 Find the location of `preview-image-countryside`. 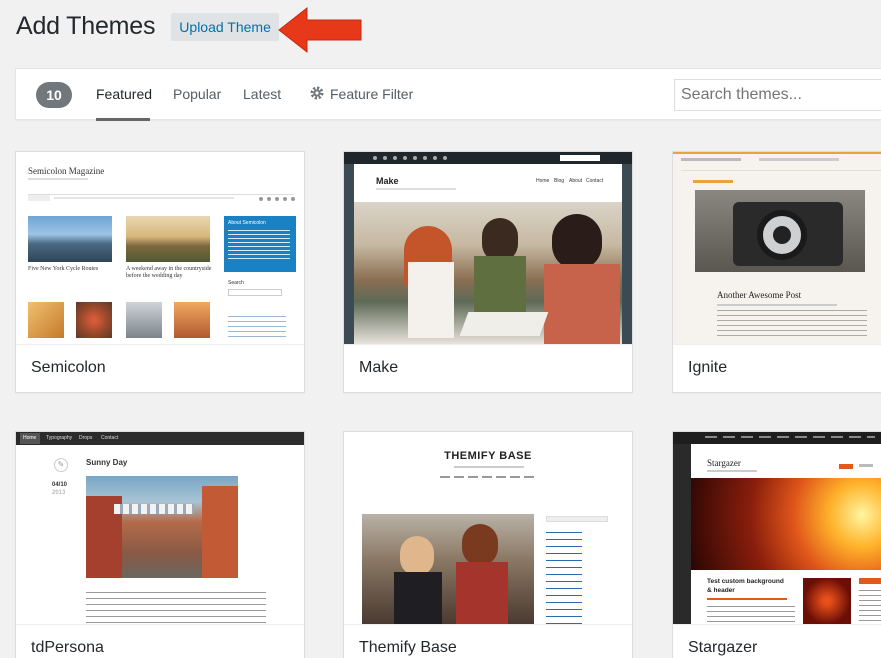

preview-image-countryside is located at coordinates (168, 239).